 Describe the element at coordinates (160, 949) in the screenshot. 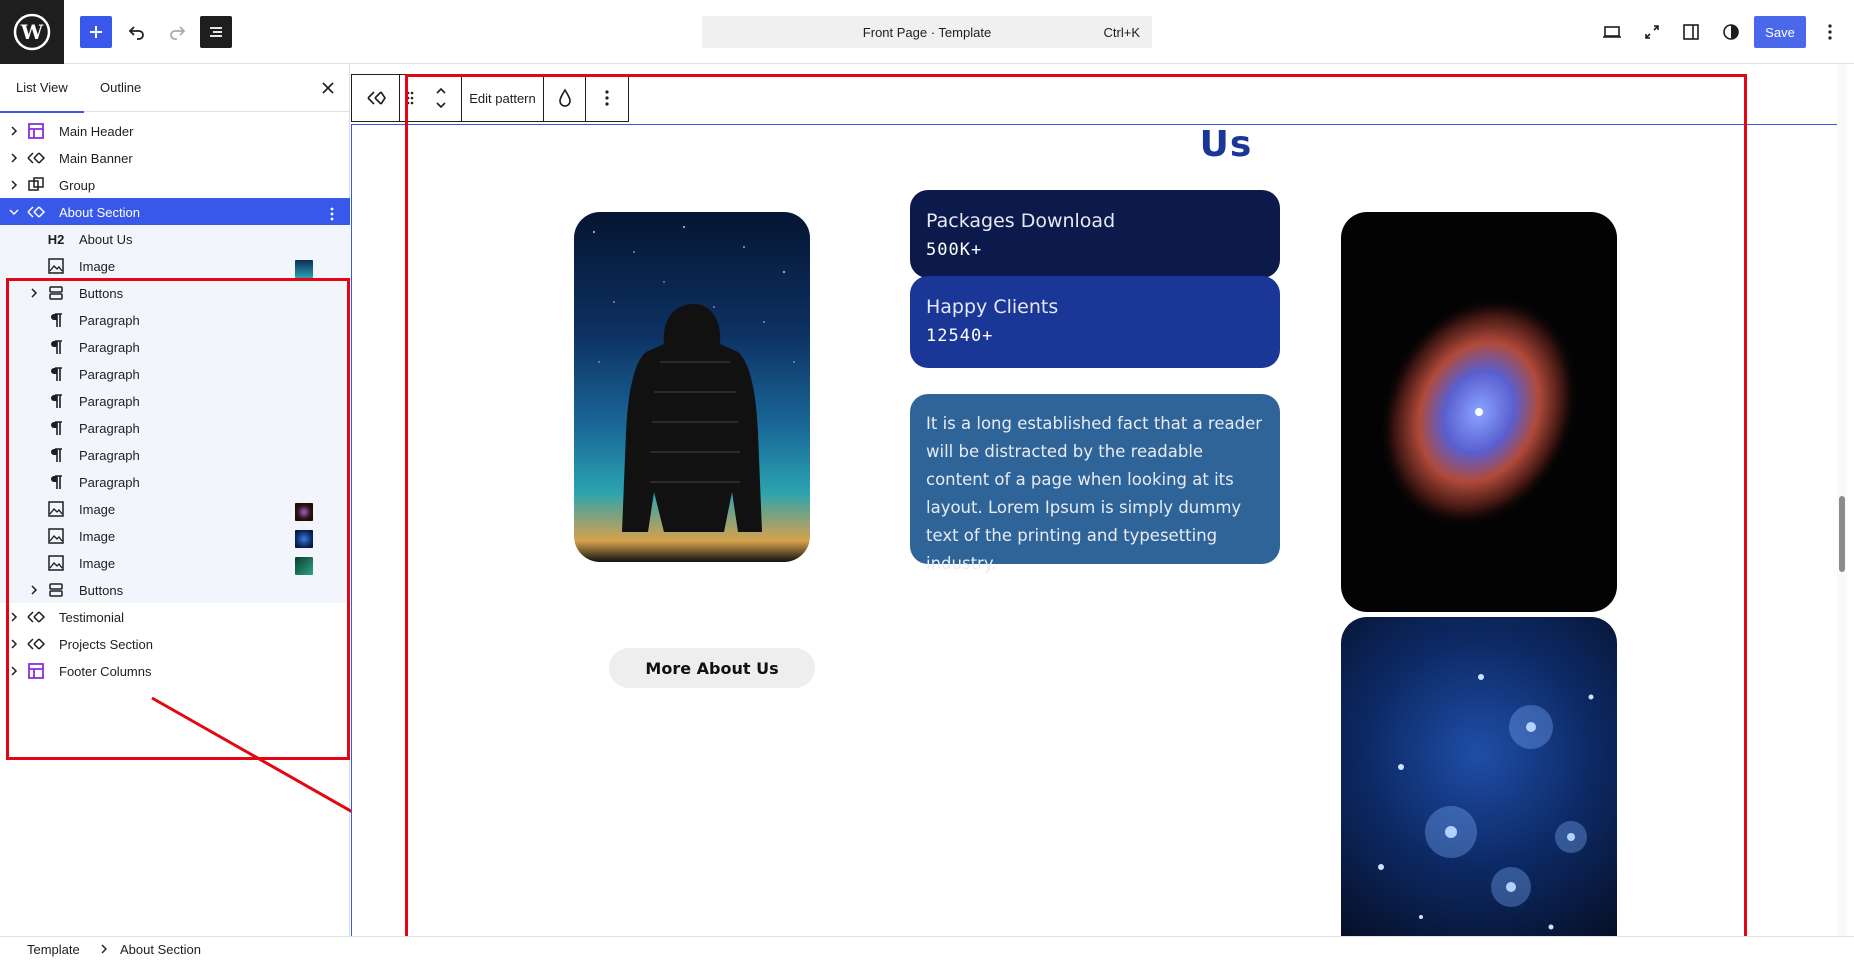

I see `breadcrumb-about-section: About Section` at that location.